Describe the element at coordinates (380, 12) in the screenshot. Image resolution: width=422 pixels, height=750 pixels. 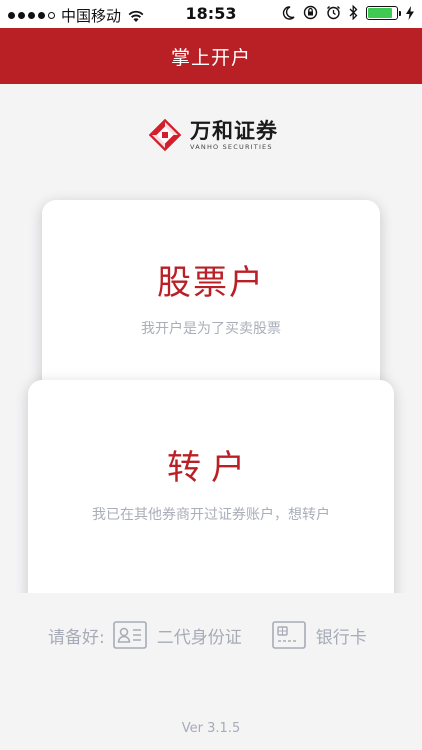
I see `battery-level` at that location.